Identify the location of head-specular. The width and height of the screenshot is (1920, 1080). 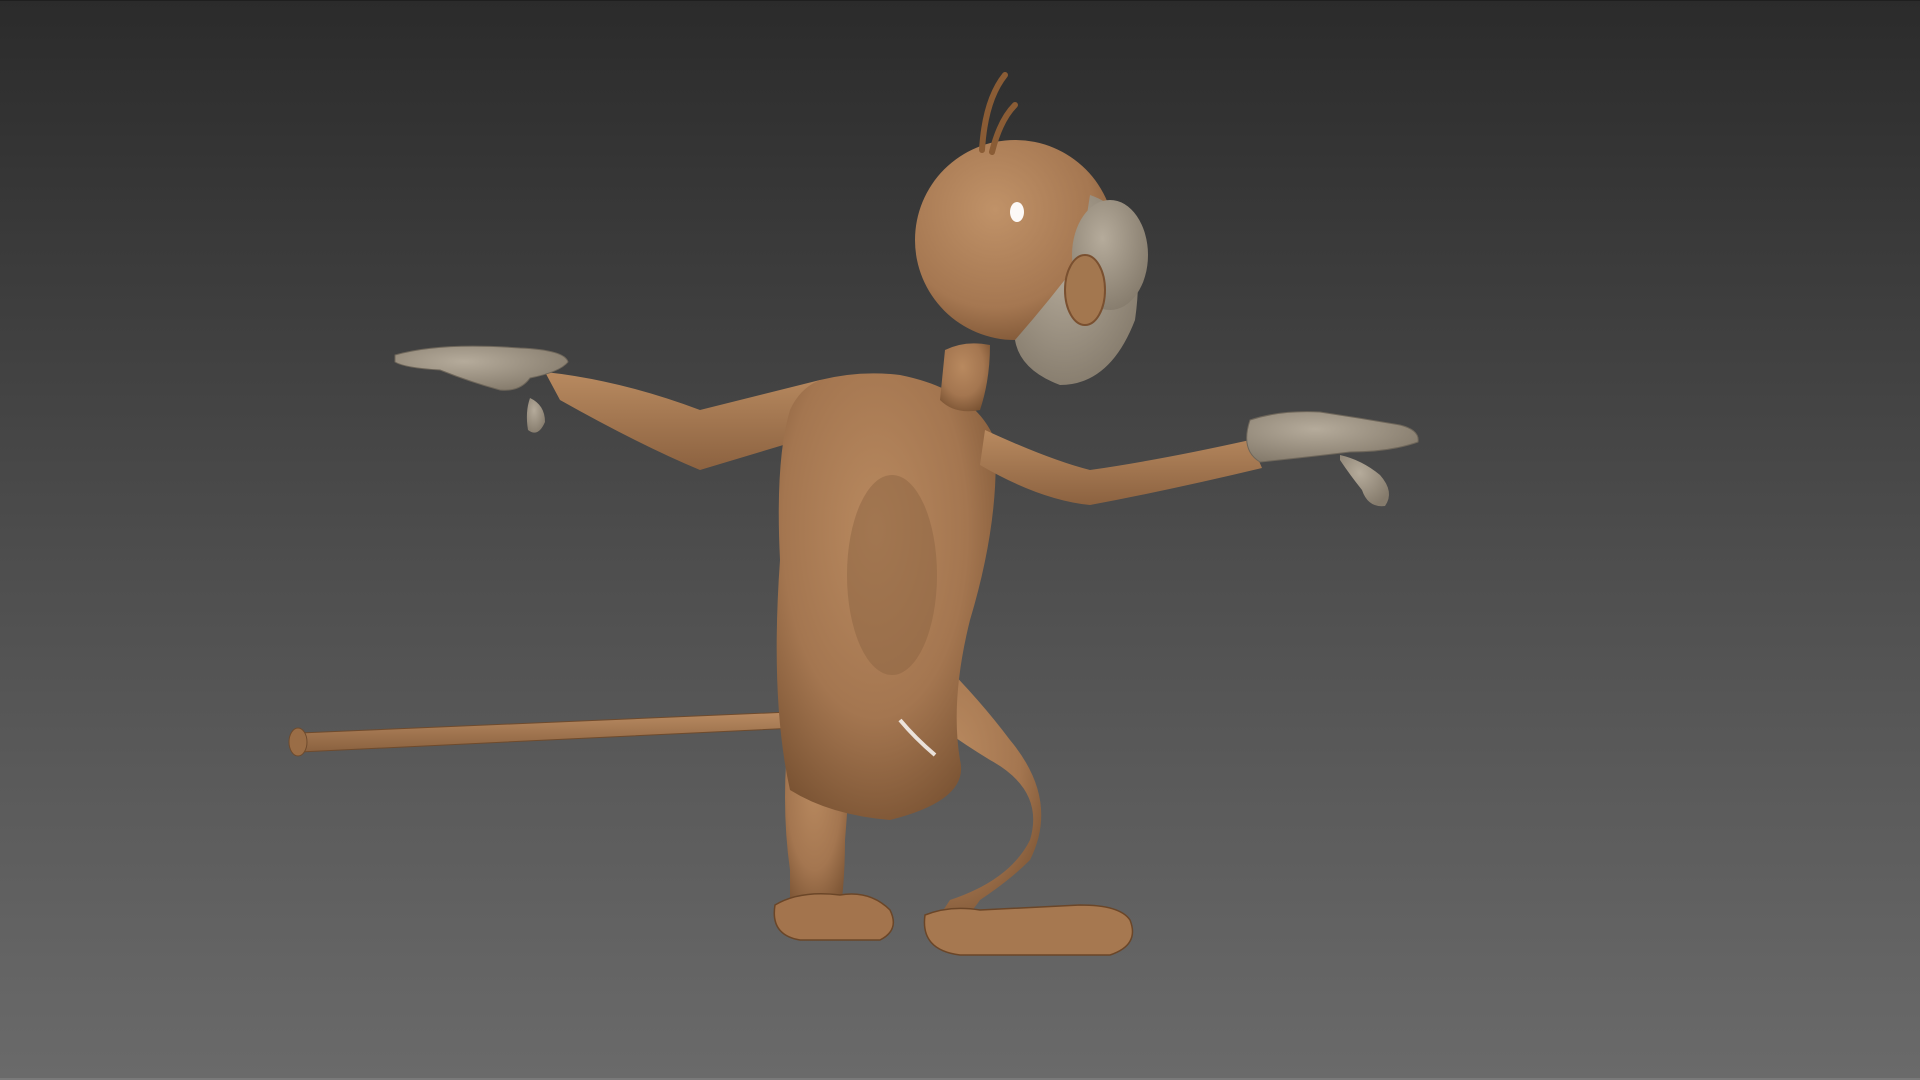
(1017, 212).